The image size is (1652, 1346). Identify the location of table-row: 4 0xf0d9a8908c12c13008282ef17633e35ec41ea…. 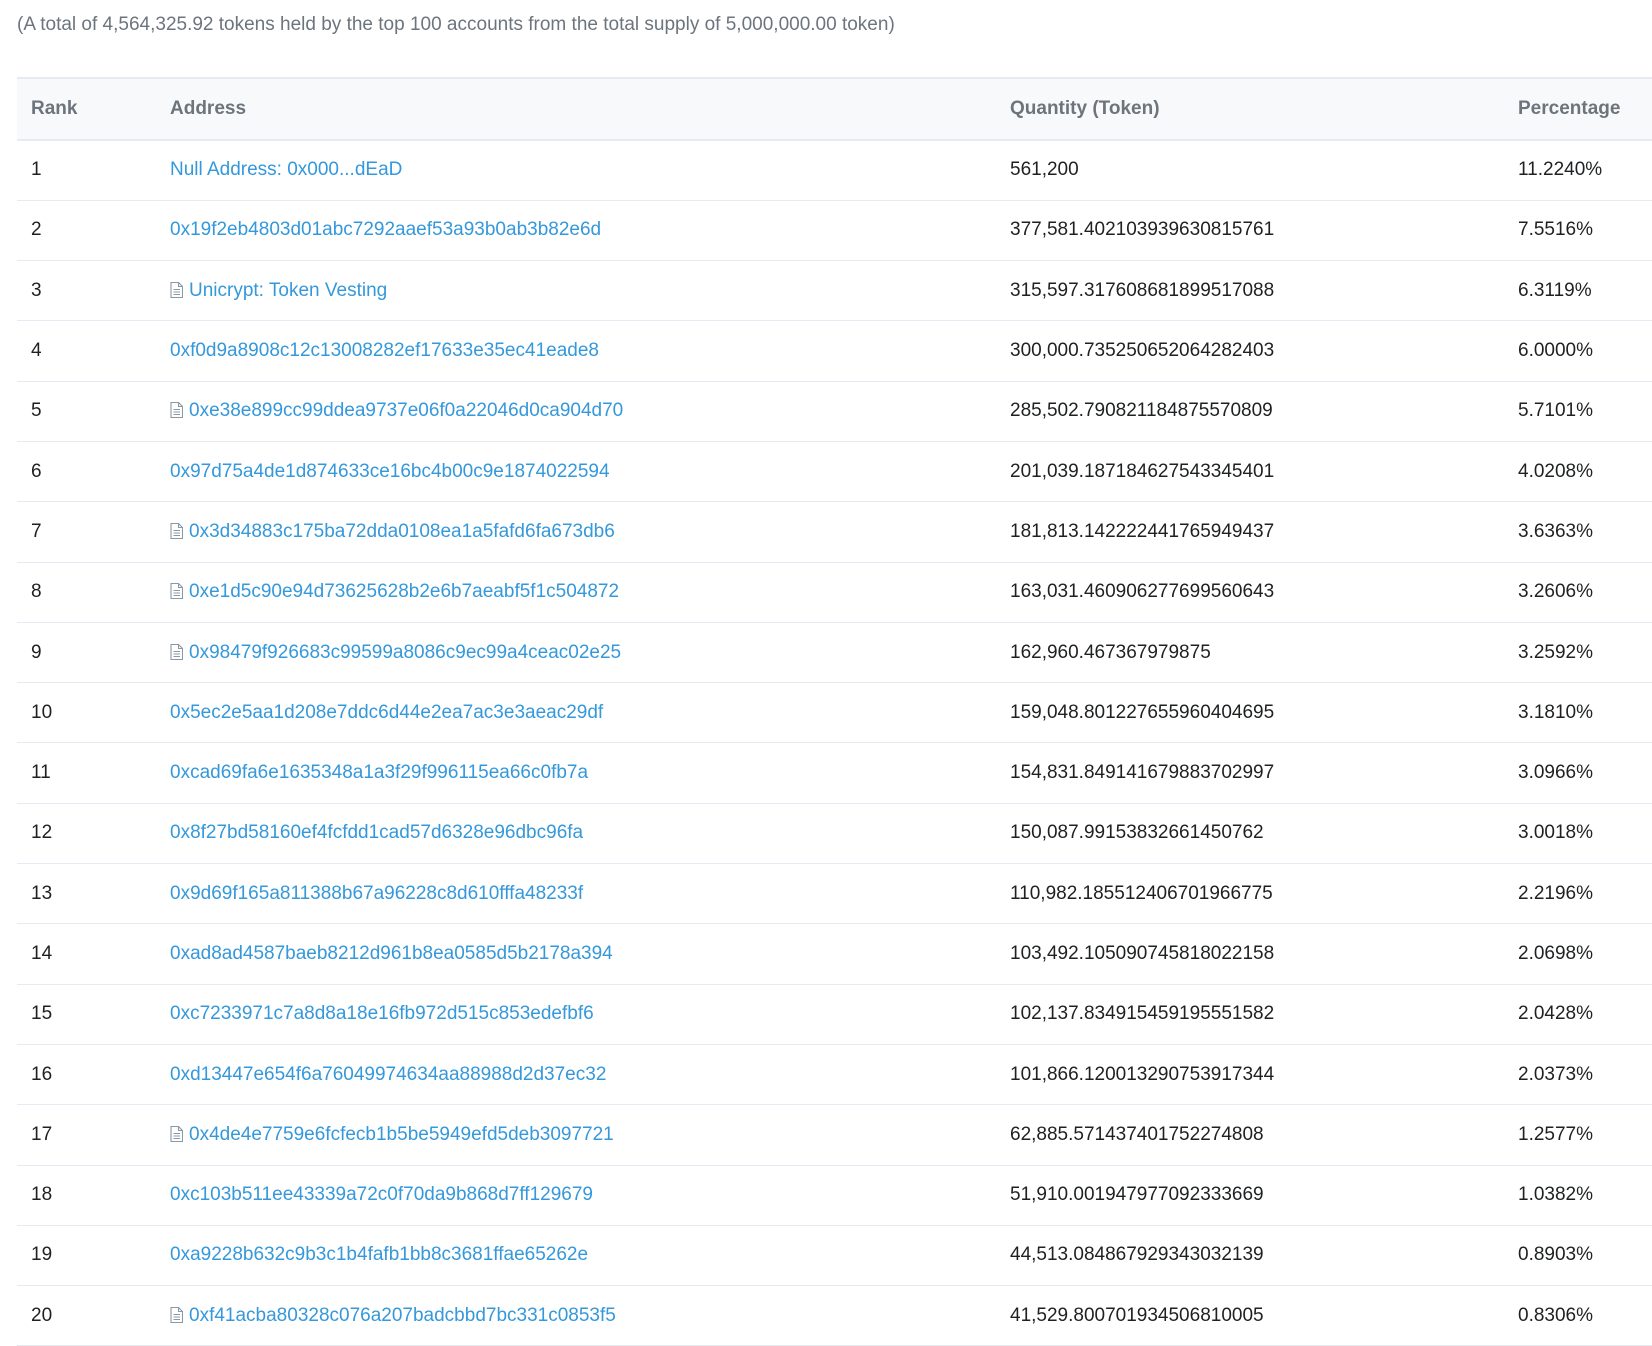
(834, 351).